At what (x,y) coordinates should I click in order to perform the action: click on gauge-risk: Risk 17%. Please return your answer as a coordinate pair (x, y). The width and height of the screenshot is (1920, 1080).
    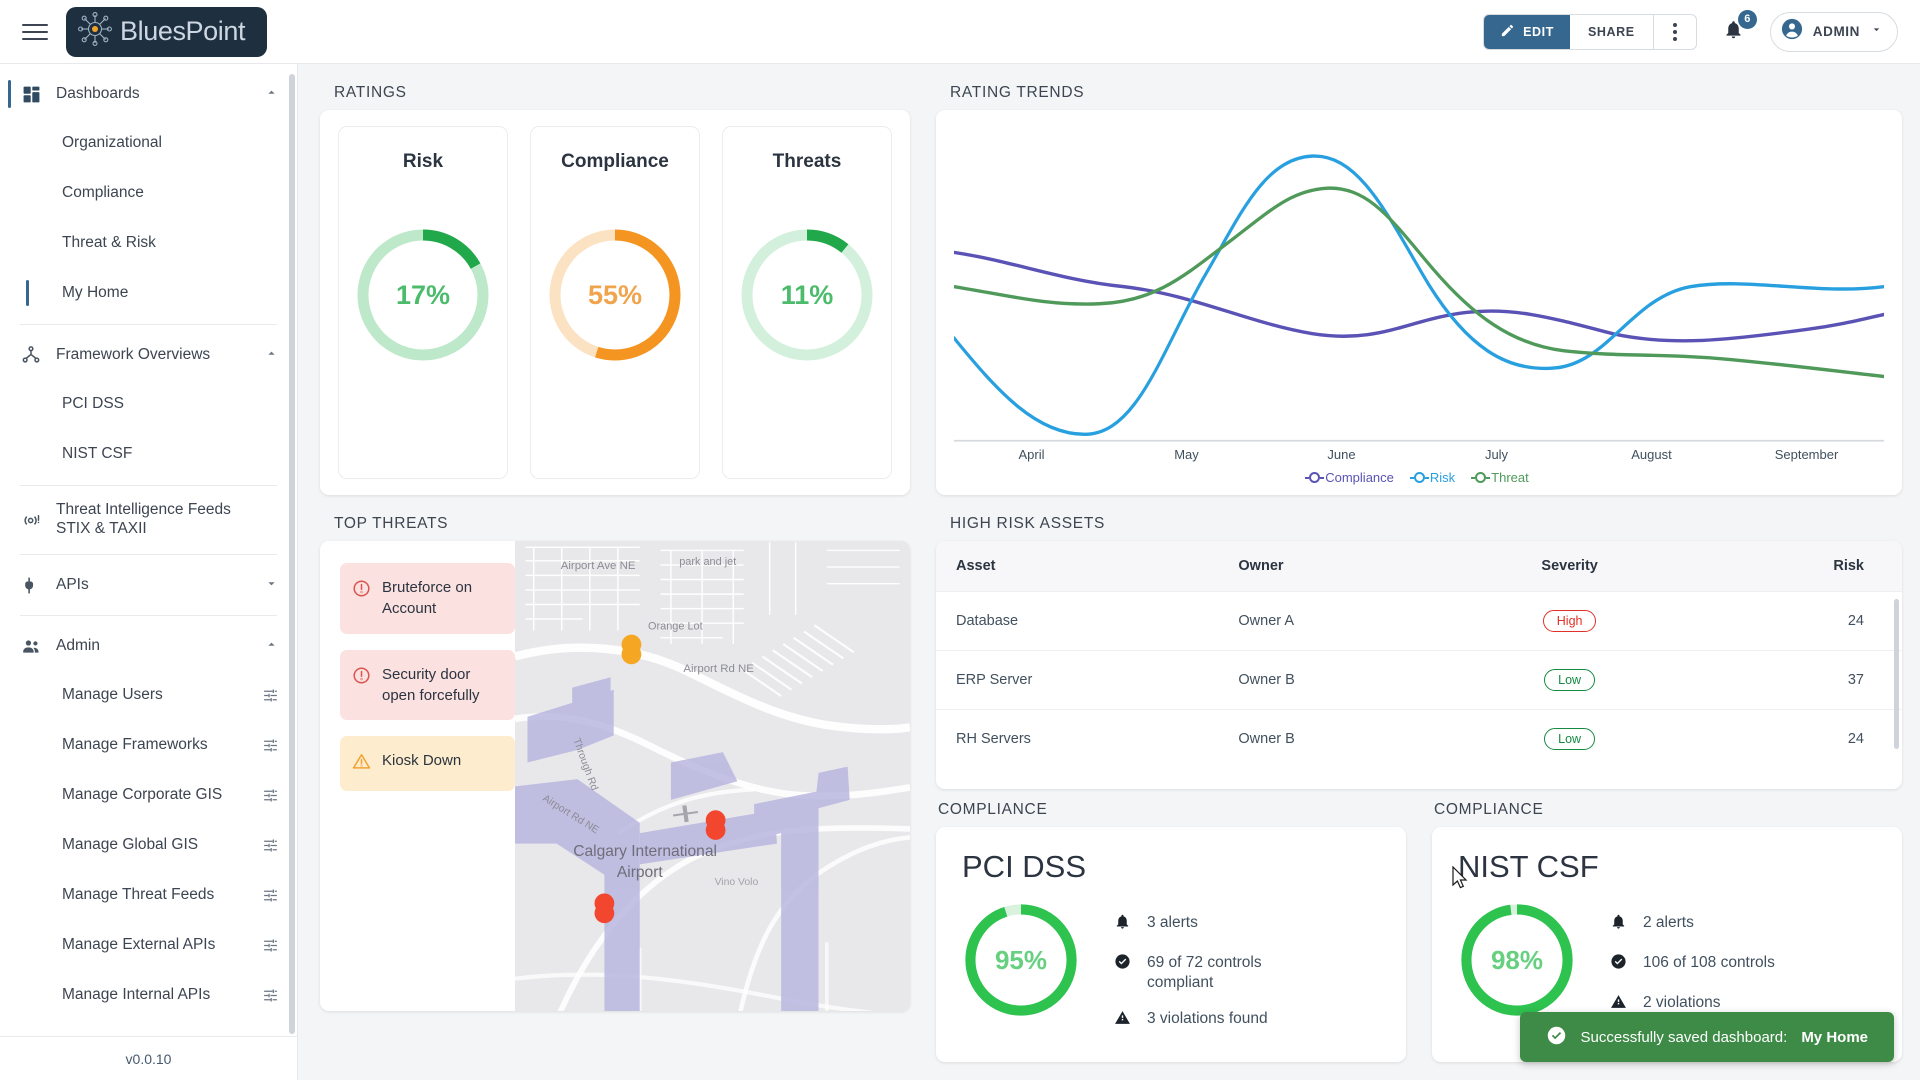
    Looking at the image, I should click on (423, 302).